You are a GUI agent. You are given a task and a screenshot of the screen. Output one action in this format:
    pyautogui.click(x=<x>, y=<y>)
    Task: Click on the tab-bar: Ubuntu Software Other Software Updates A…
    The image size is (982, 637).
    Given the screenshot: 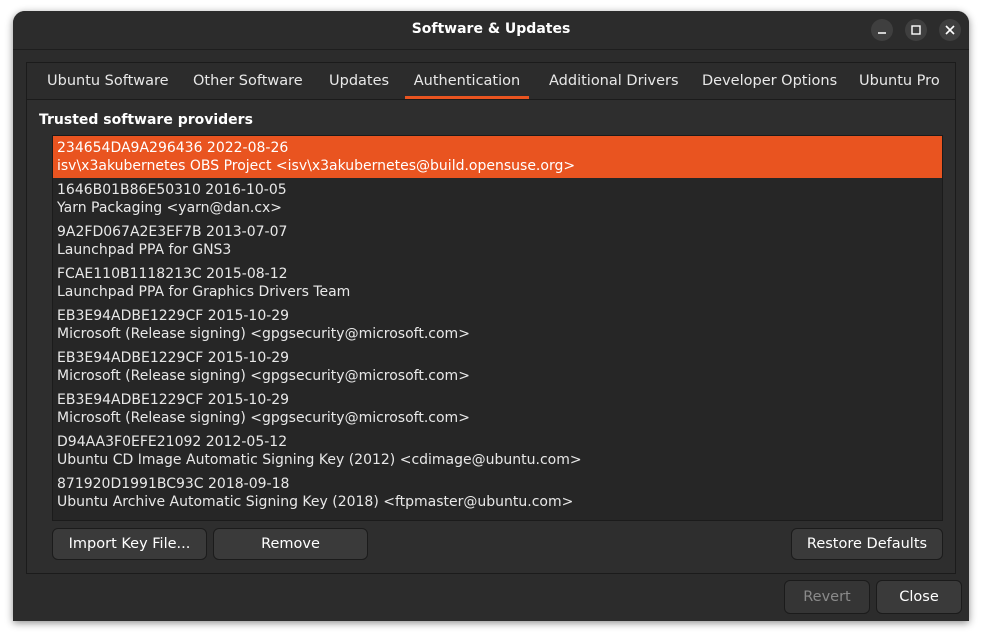 What is the action you would take?
    pyautogui.click(x=491, y=81)
    